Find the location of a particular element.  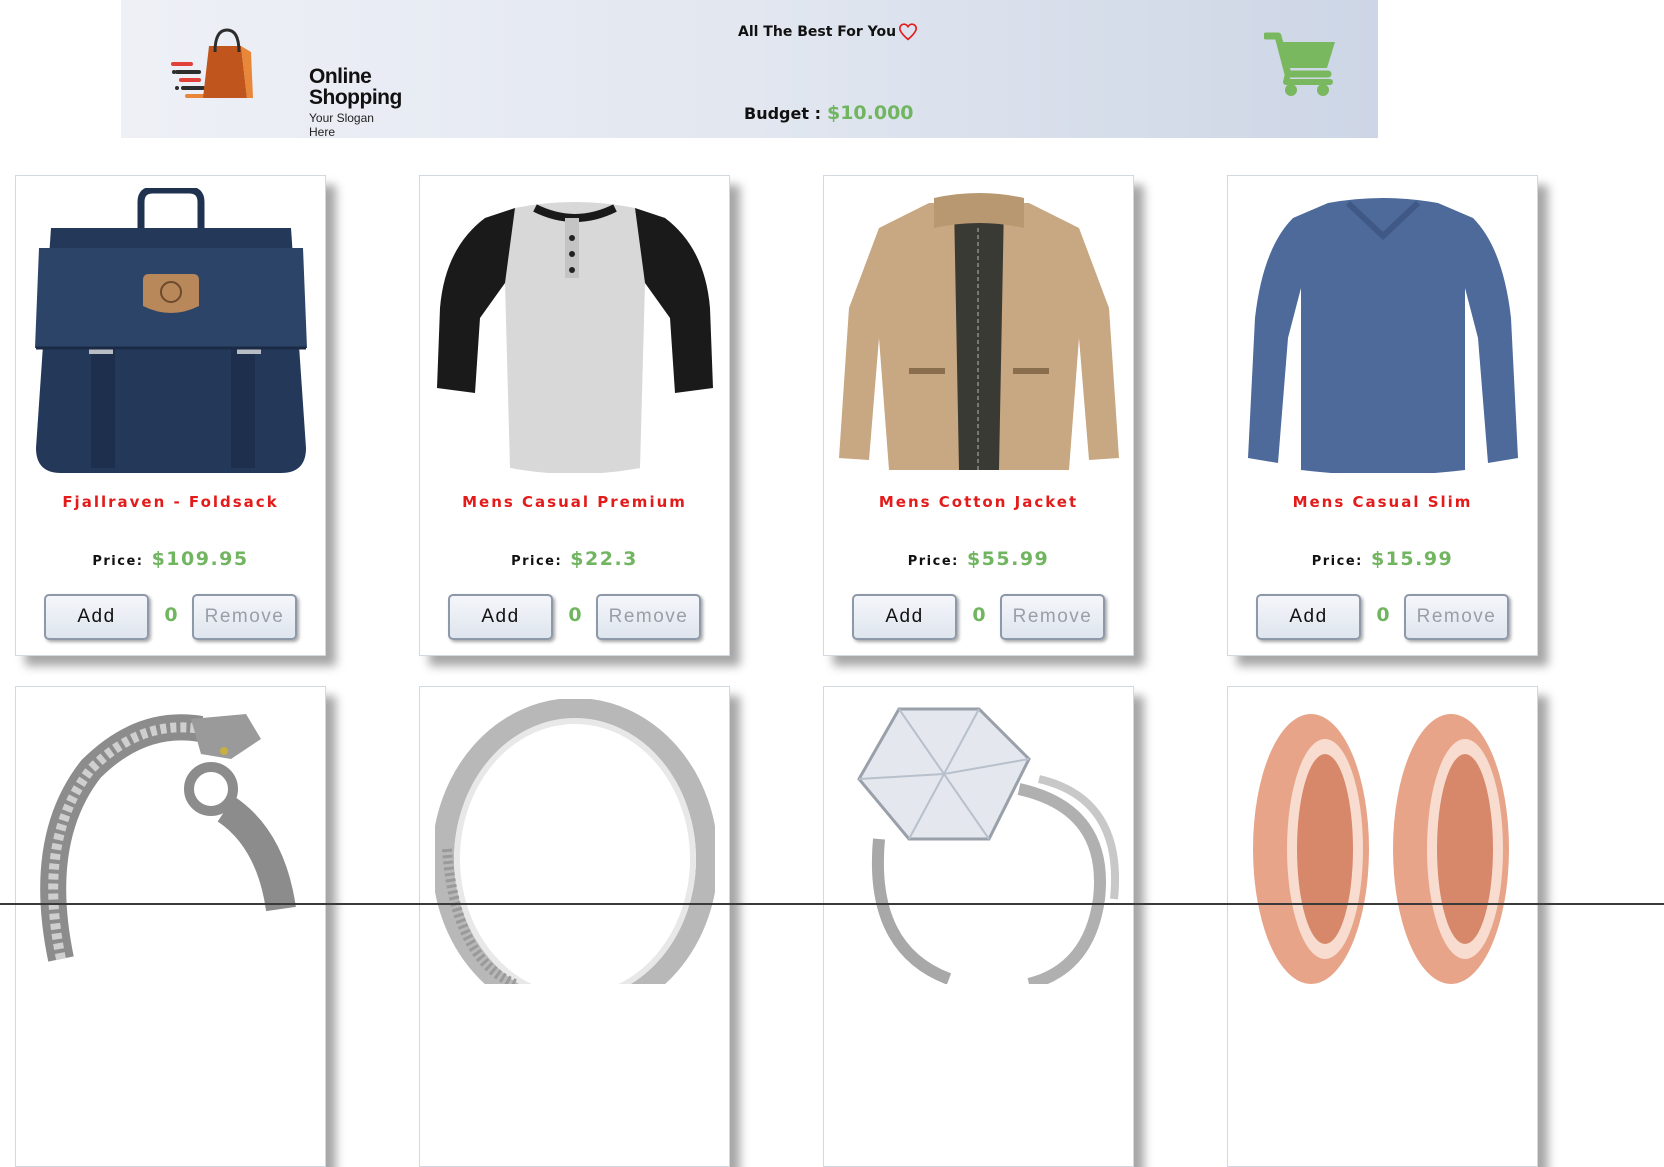

logo-title-line1: Online is located at coordinates (340, 76).